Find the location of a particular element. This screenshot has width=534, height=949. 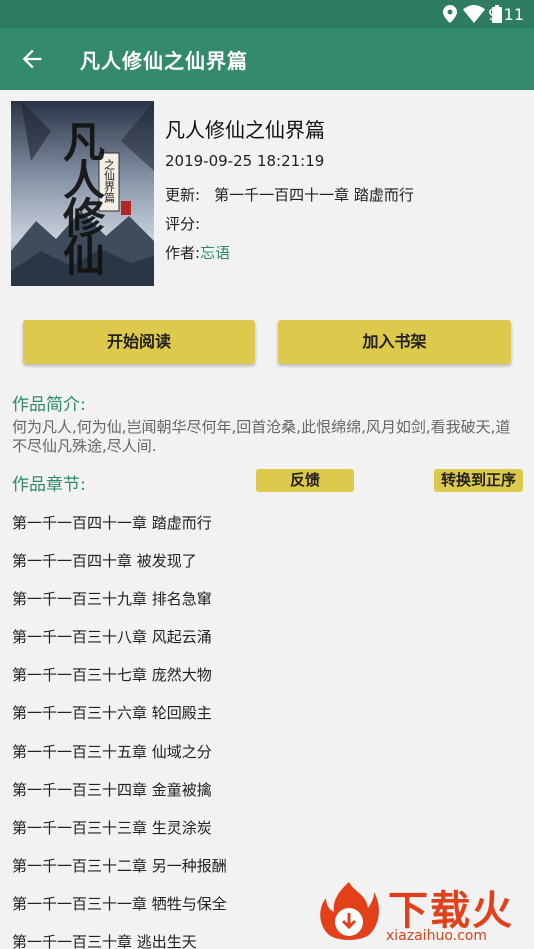

book-date: 2019-09-25 18:21:19 is located at coordinates (245, 161).